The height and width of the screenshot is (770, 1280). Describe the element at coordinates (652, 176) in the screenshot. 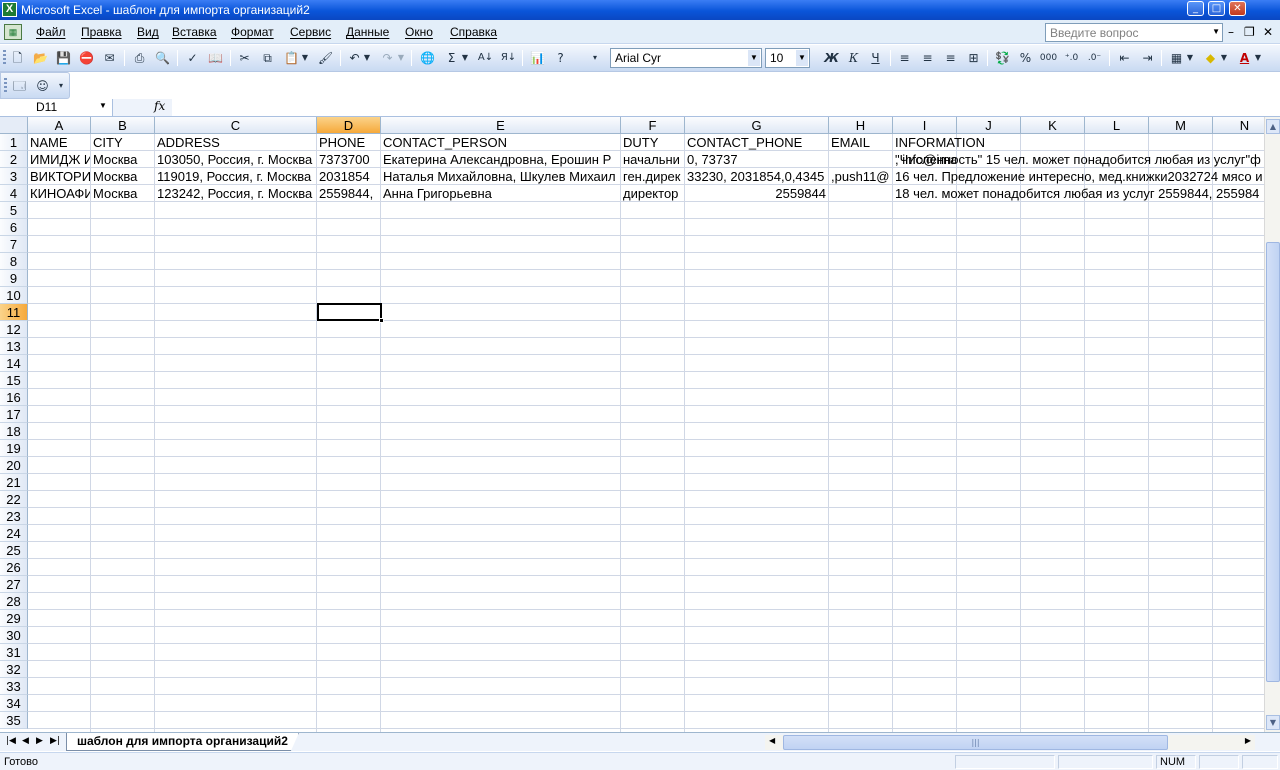

I see `cell-f3: ген.дирек` at that location.